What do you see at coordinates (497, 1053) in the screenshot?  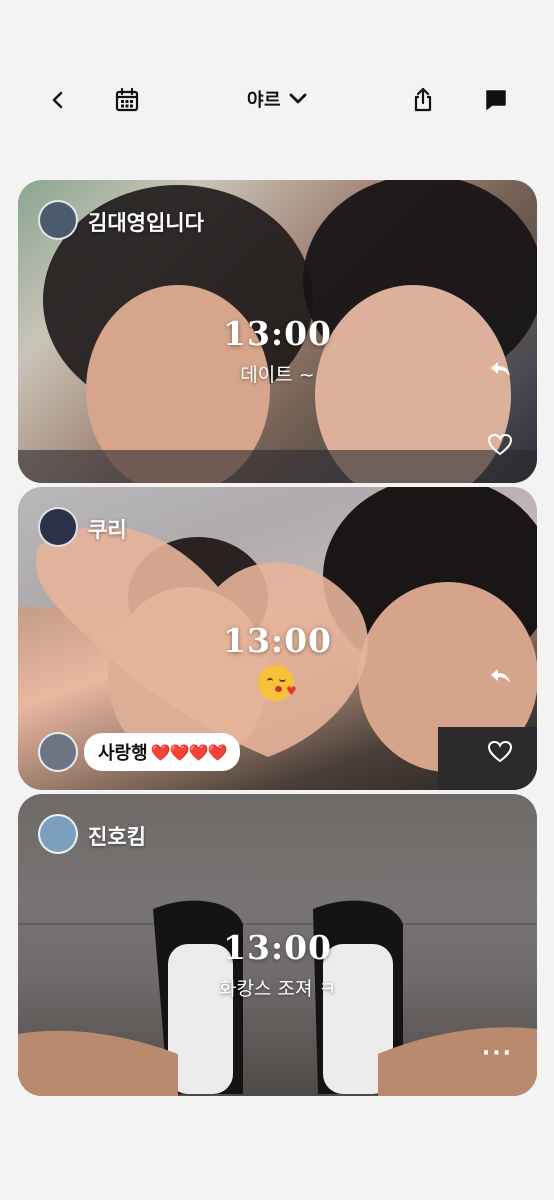 I see `more-options-button: ···` at bounding box center [497, 1053].